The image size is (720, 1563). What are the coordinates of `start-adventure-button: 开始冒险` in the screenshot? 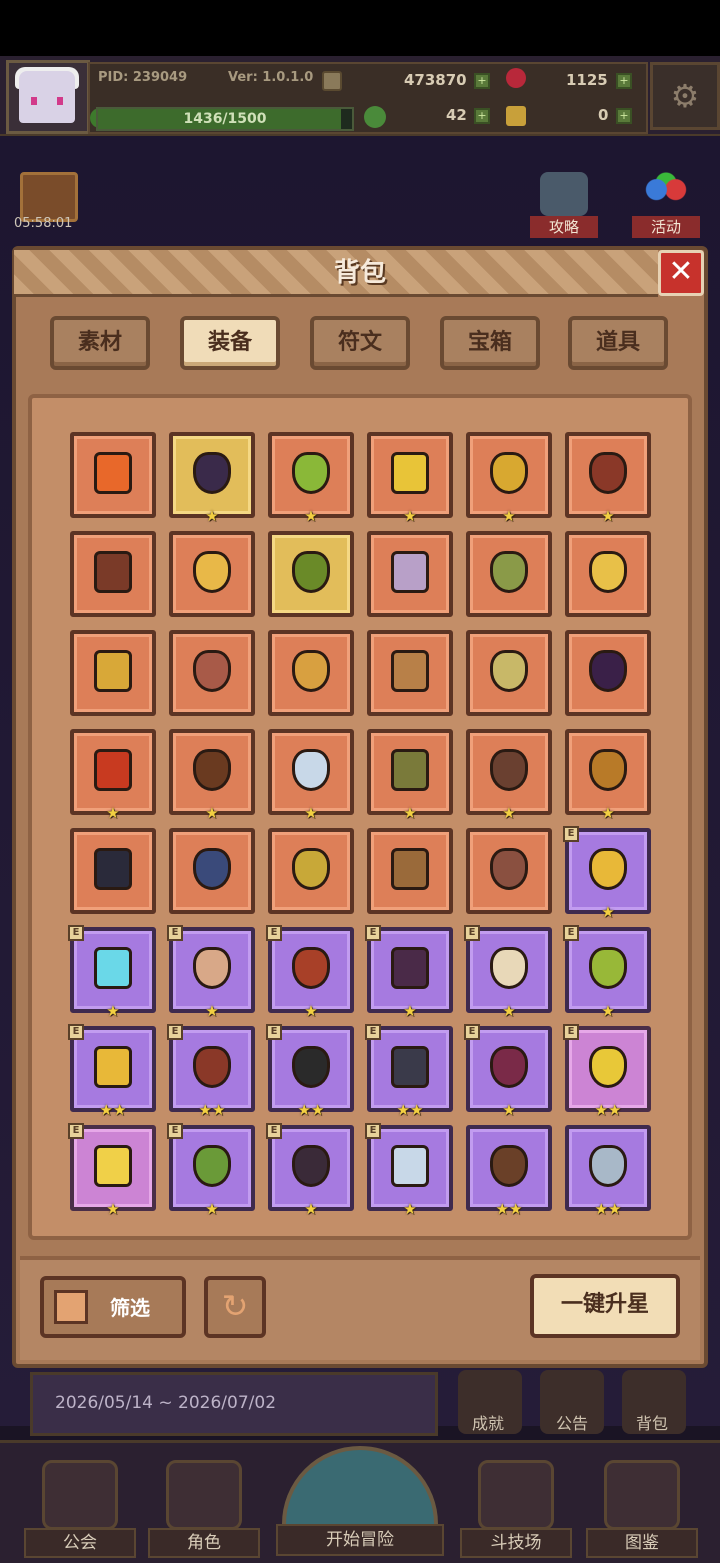 It's located at (360, 1503).